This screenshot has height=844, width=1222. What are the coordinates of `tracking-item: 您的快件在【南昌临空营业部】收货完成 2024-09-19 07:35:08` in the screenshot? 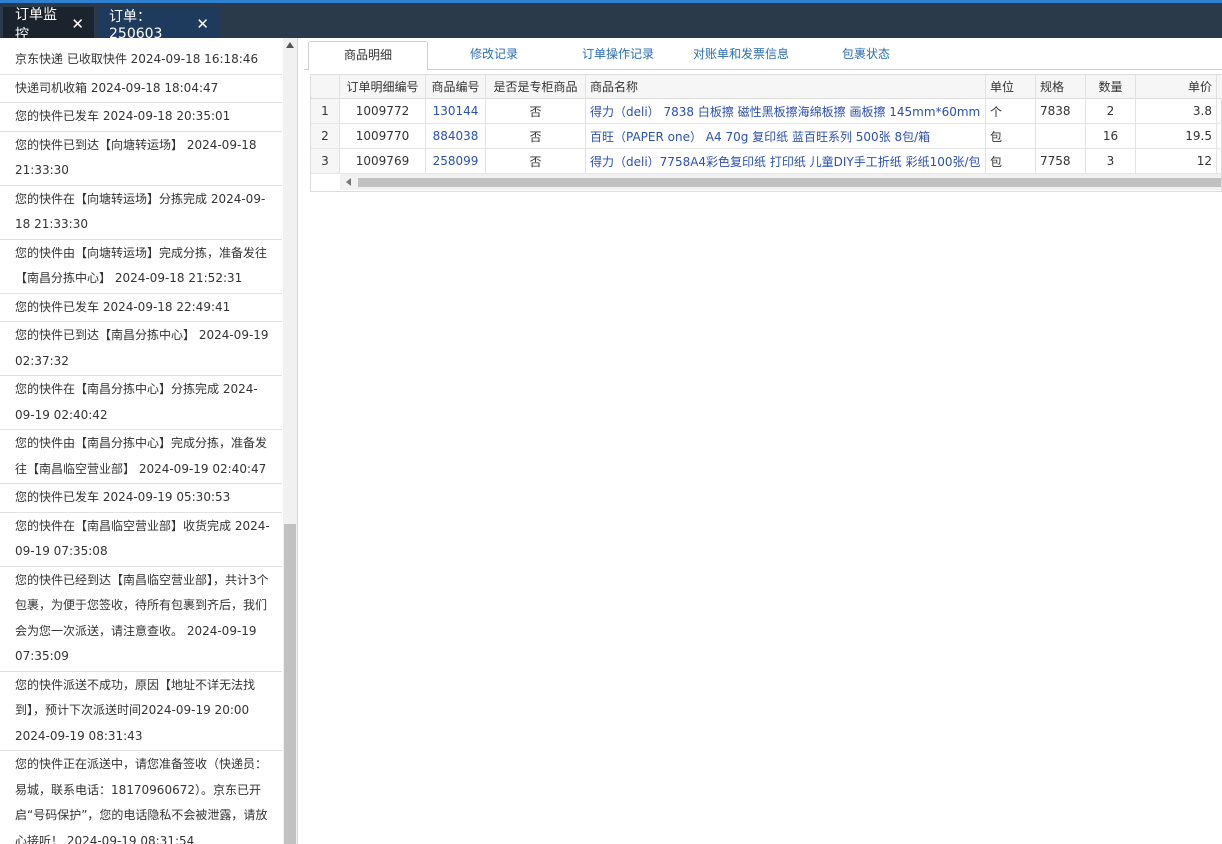 It's located at (141, 540).